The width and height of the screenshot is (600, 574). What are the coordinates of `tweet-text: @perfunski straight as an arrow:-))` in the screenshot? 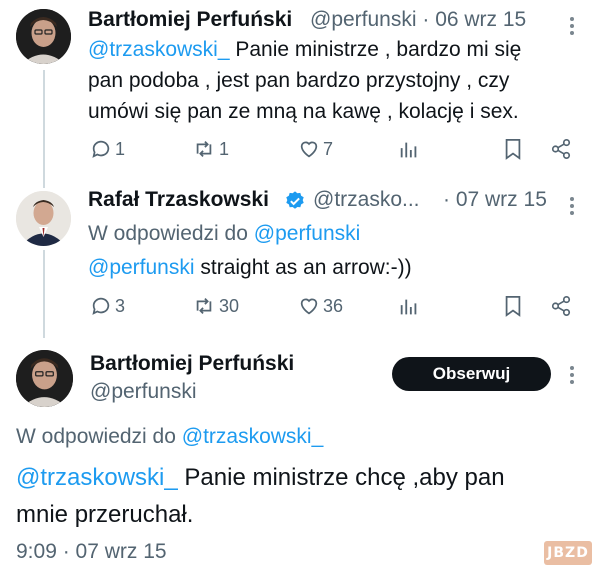 It's located at (250, 267).